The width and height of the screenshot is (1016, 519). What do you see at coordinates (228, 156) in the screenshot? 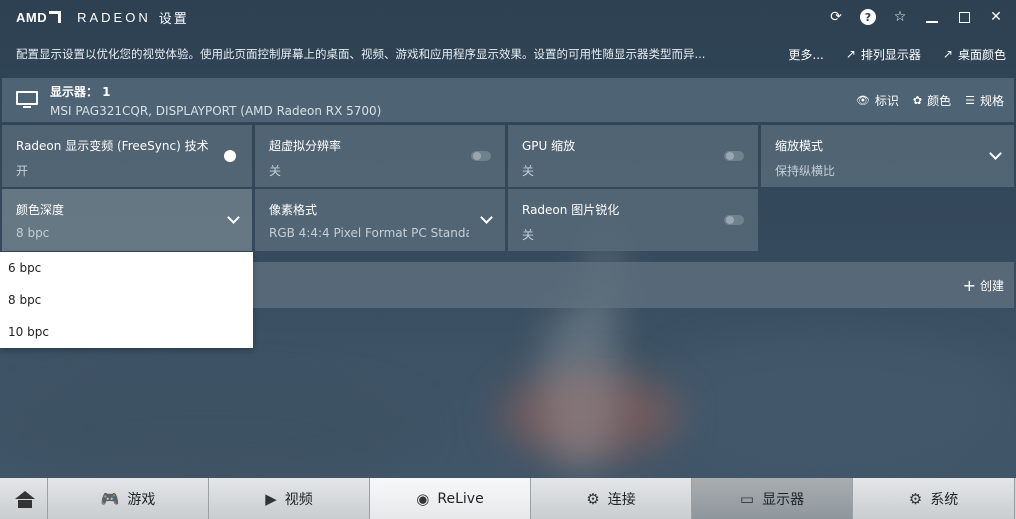
I see `freesync-toggle` at bounding box center [228, 156].